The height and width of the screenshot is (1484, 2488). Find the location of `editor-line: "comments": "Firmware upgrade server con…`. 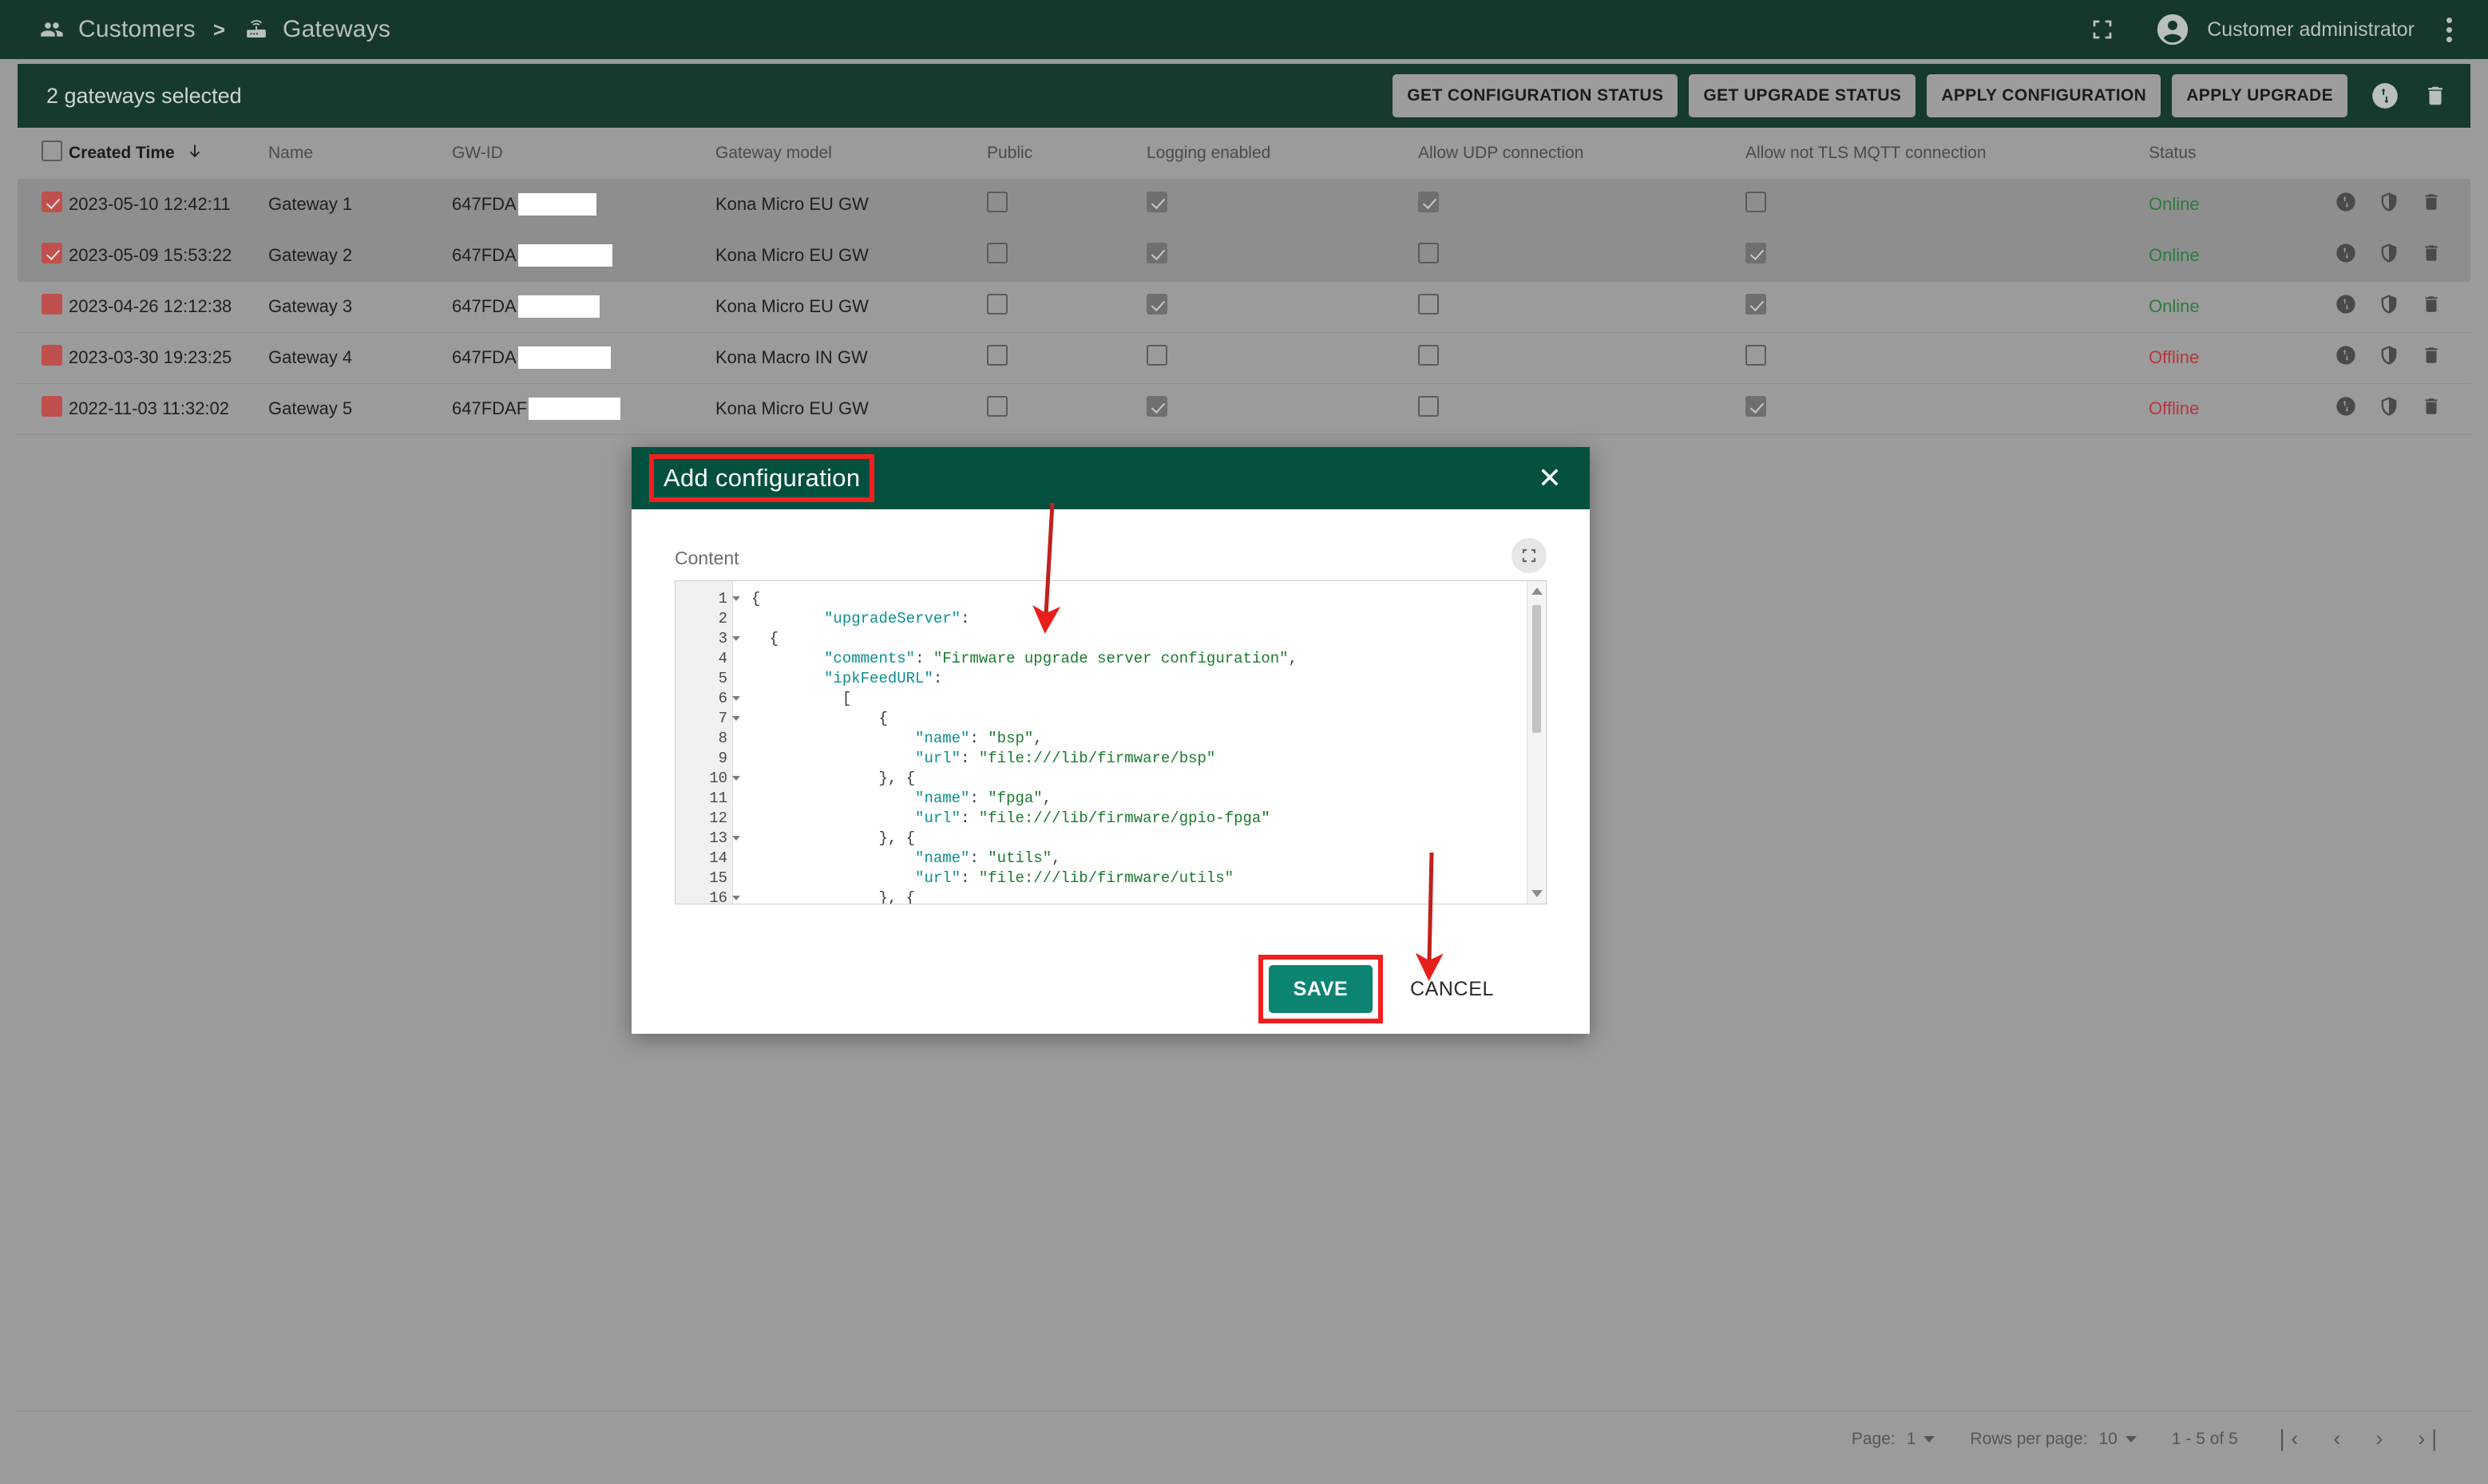

editor-line: "comments": "Firmware upgrade server con… is located at coordinates (1060, 658).